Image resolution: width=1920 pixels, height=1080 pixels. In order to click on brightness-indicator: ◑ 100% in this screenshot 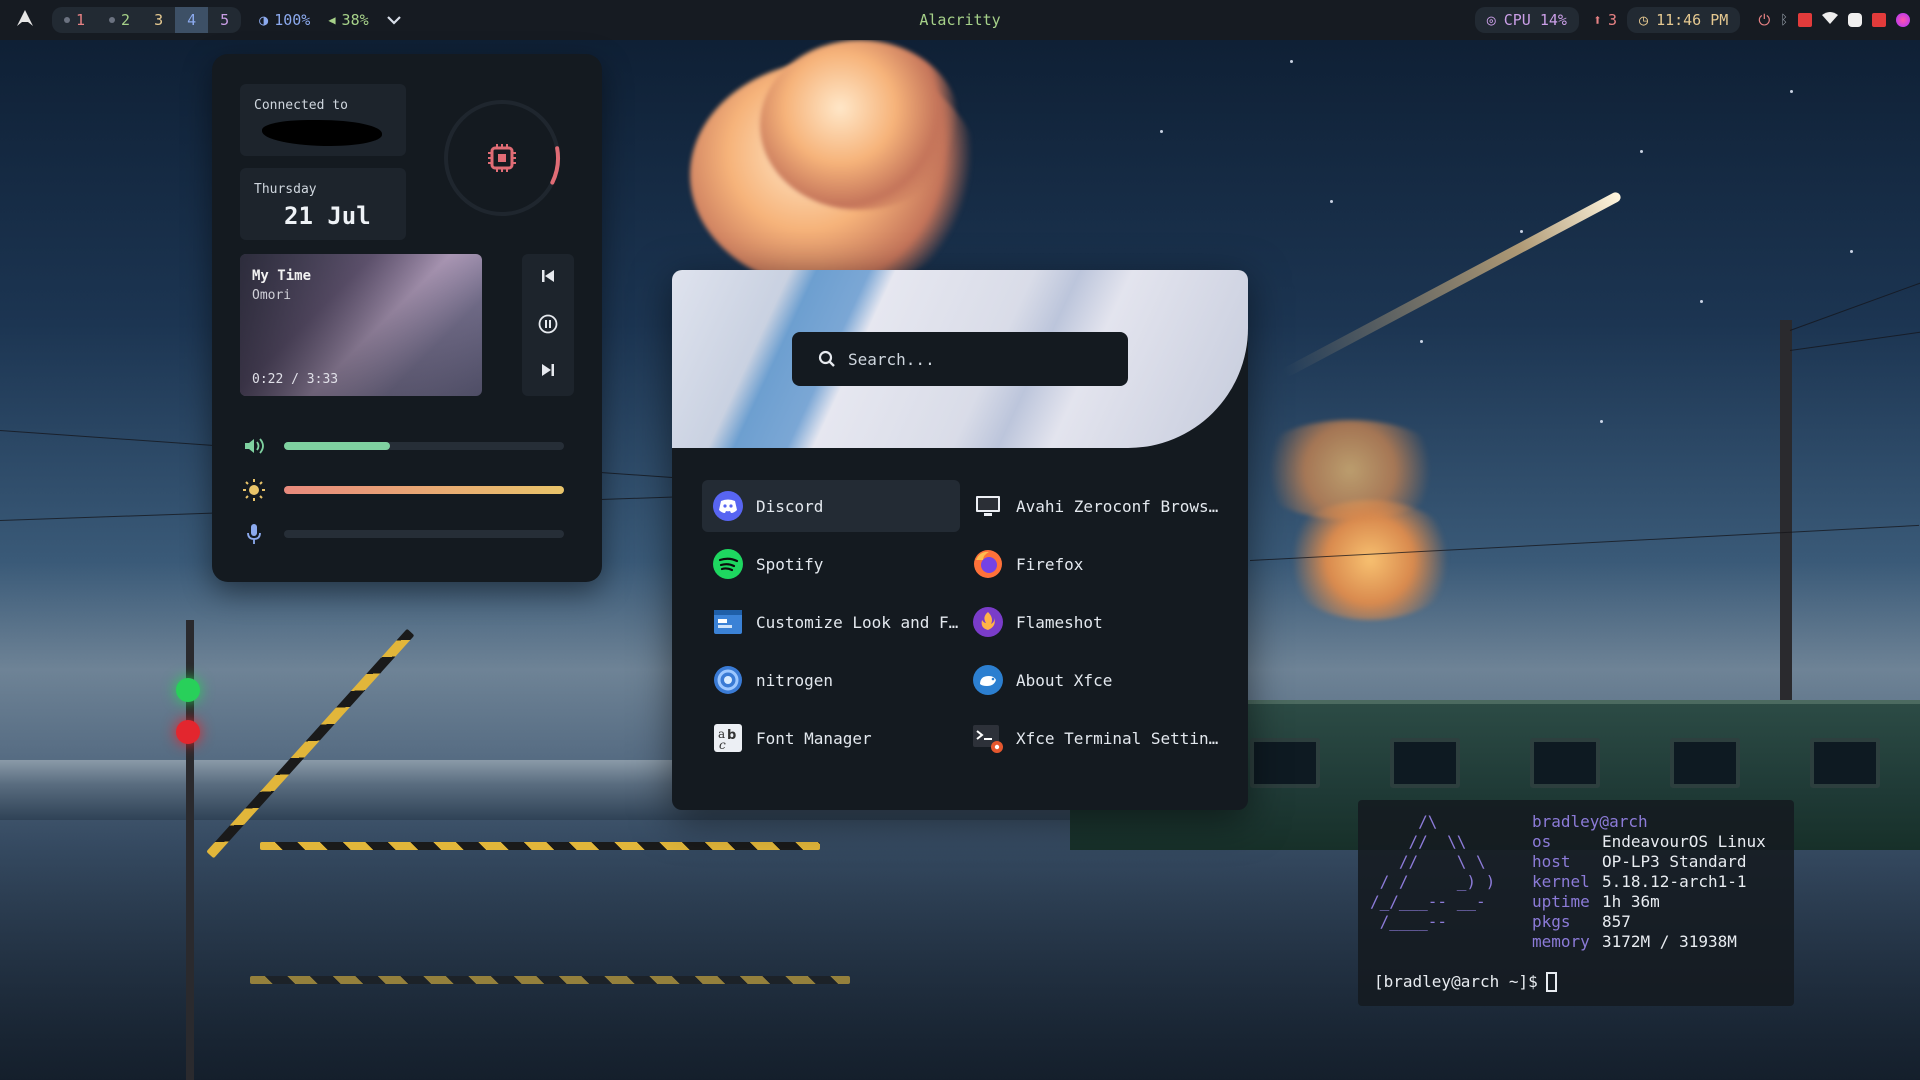, I will do `click(284, 20)`.